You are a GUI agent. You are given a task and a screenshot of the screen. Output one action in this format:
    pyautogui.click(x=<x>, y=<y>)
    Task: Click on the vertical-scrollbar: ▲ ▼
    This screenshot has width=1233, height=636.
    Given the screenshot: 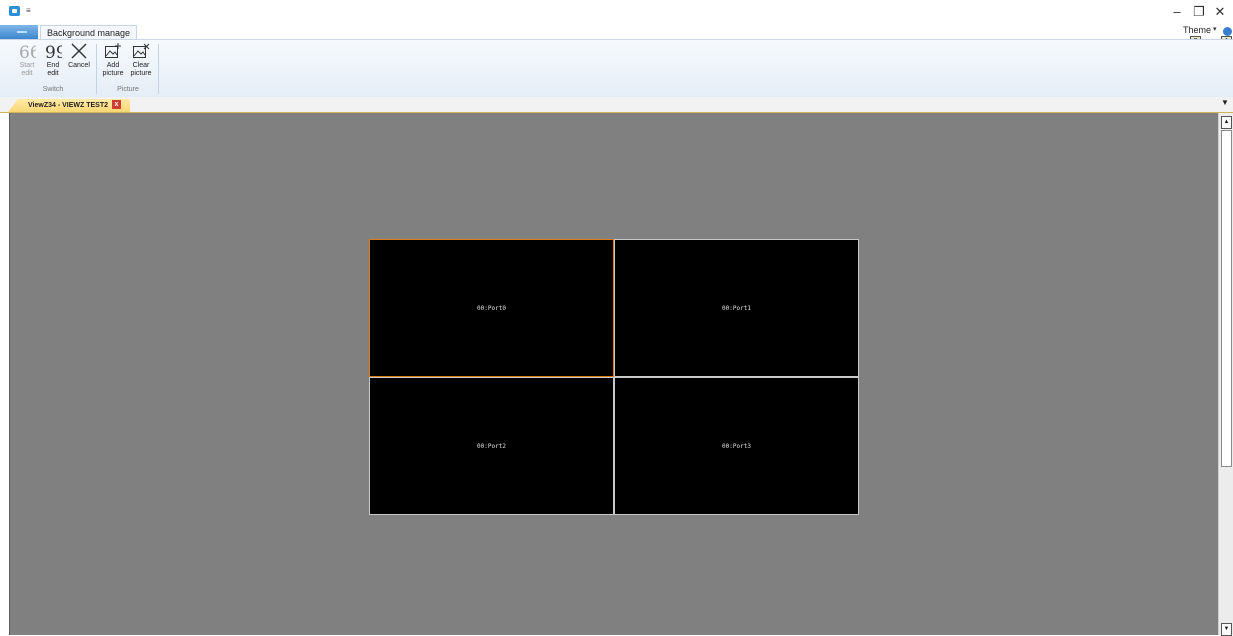 What is the action you would take?
    pyautogui.click(x=1225, y=374)
    